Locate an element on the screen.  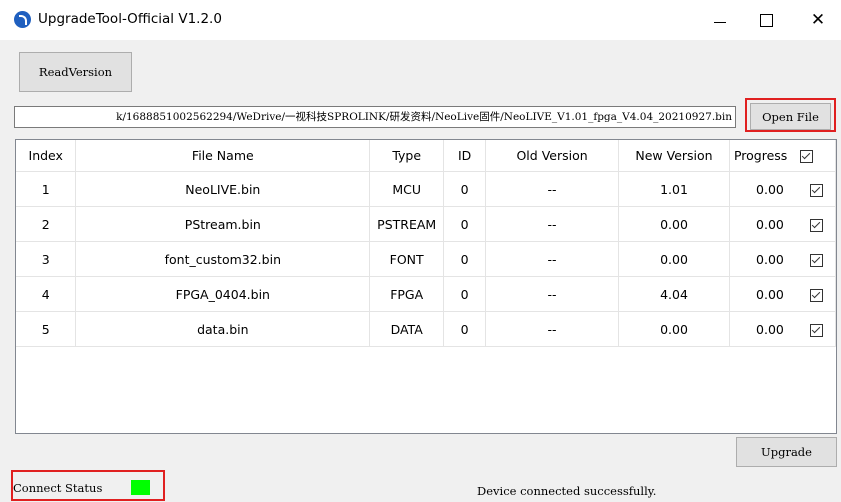
close-button: ✕ is located at coordinates (818, 20).